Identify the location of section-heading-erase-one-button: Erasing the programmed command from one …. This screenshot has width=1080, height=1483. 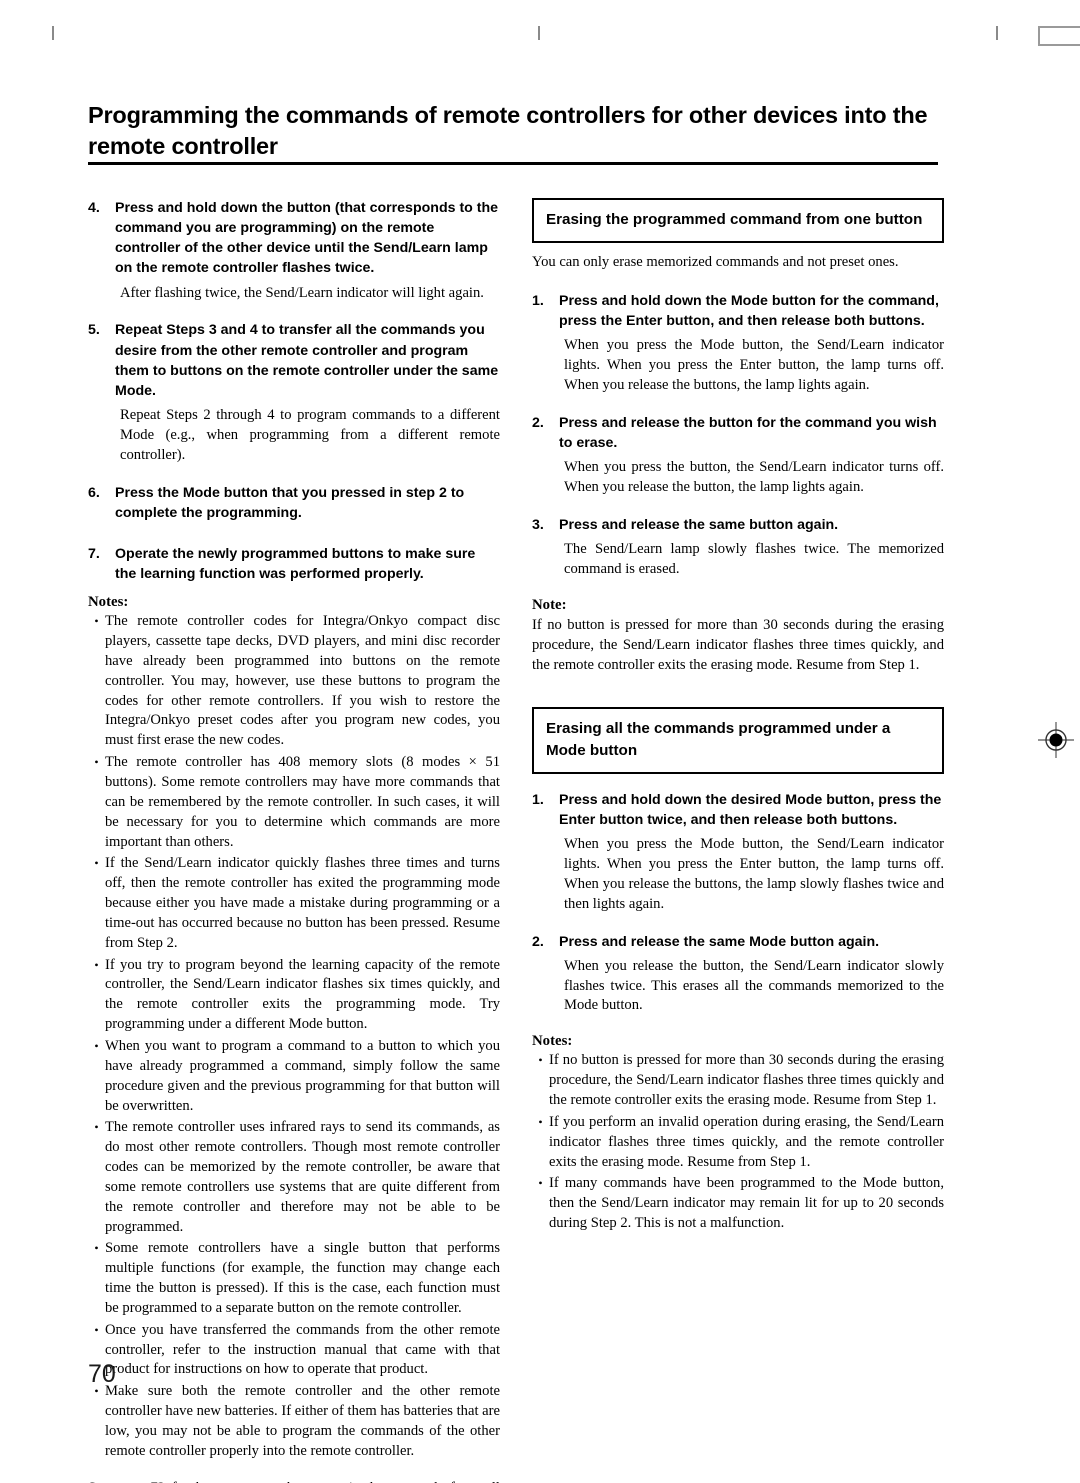
(738, 221).